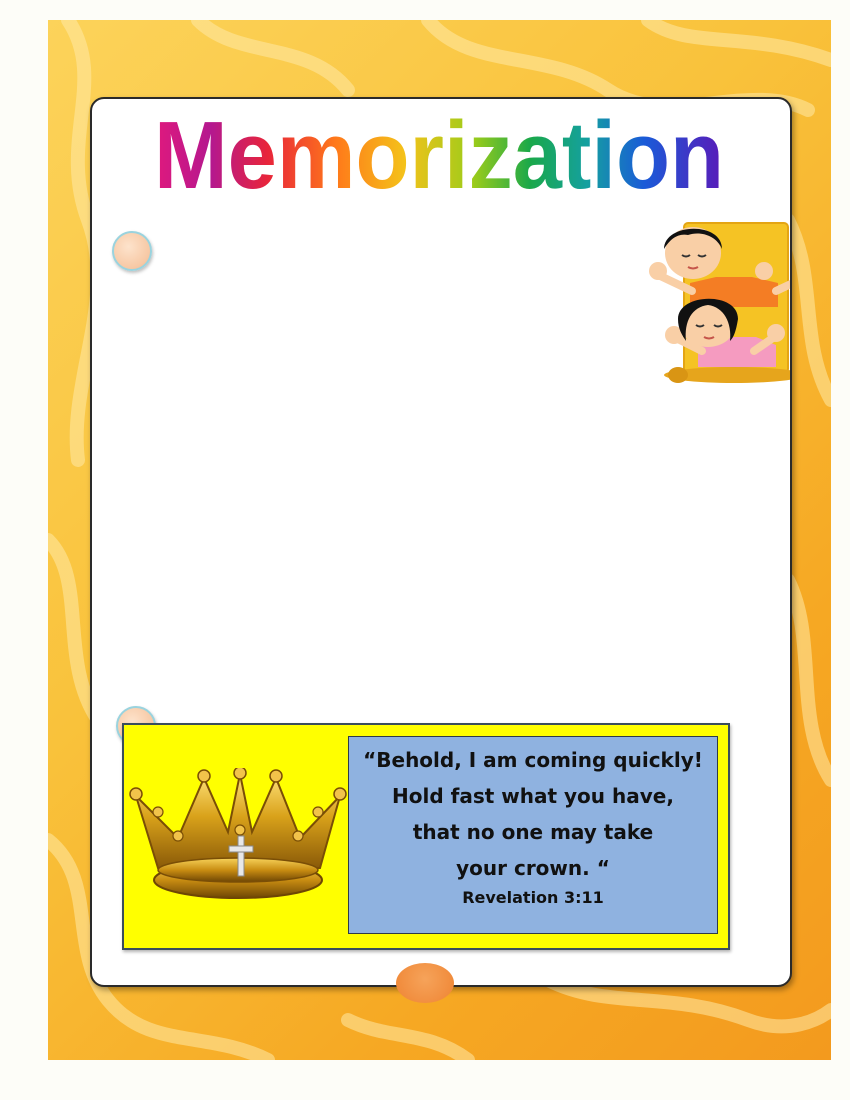 The width and height of the screenshot is (850, 1100). What do you see at coordinates (719, 302) in the screenshot?
I see `praying-children-illustration` at bounding box center [719, 302].